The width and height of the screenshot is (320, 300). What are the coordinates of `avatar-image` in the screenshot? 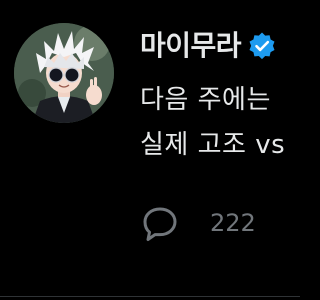 It's located at (64, 73).